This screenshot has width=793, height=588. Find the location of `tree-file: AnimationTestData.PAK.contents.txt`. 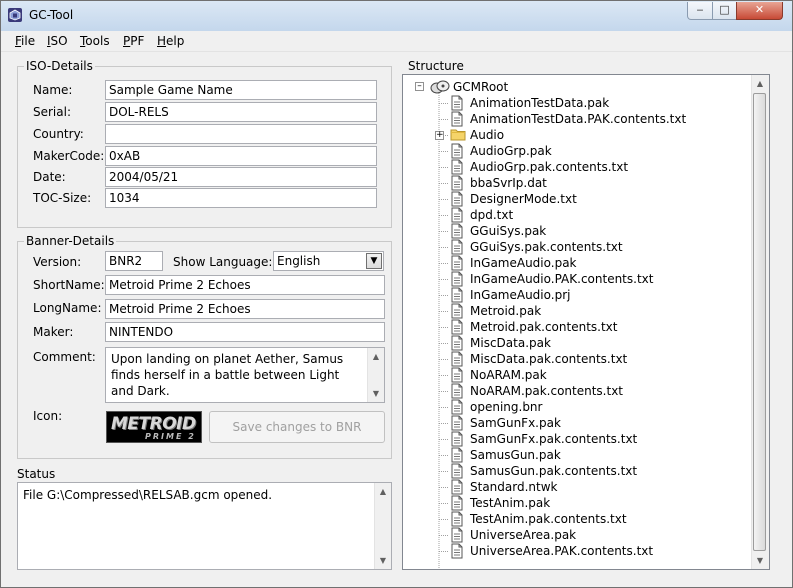

tree-file: AnimationTestData.PAK.contents.txt is located at coordinates (573, 119).